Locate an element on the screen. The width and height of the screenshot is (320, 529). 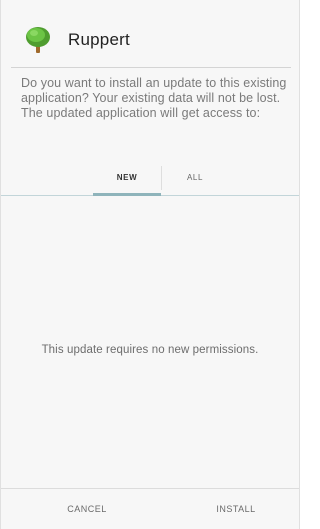
tab-selected-indicator is located at coordinates (127, 194).